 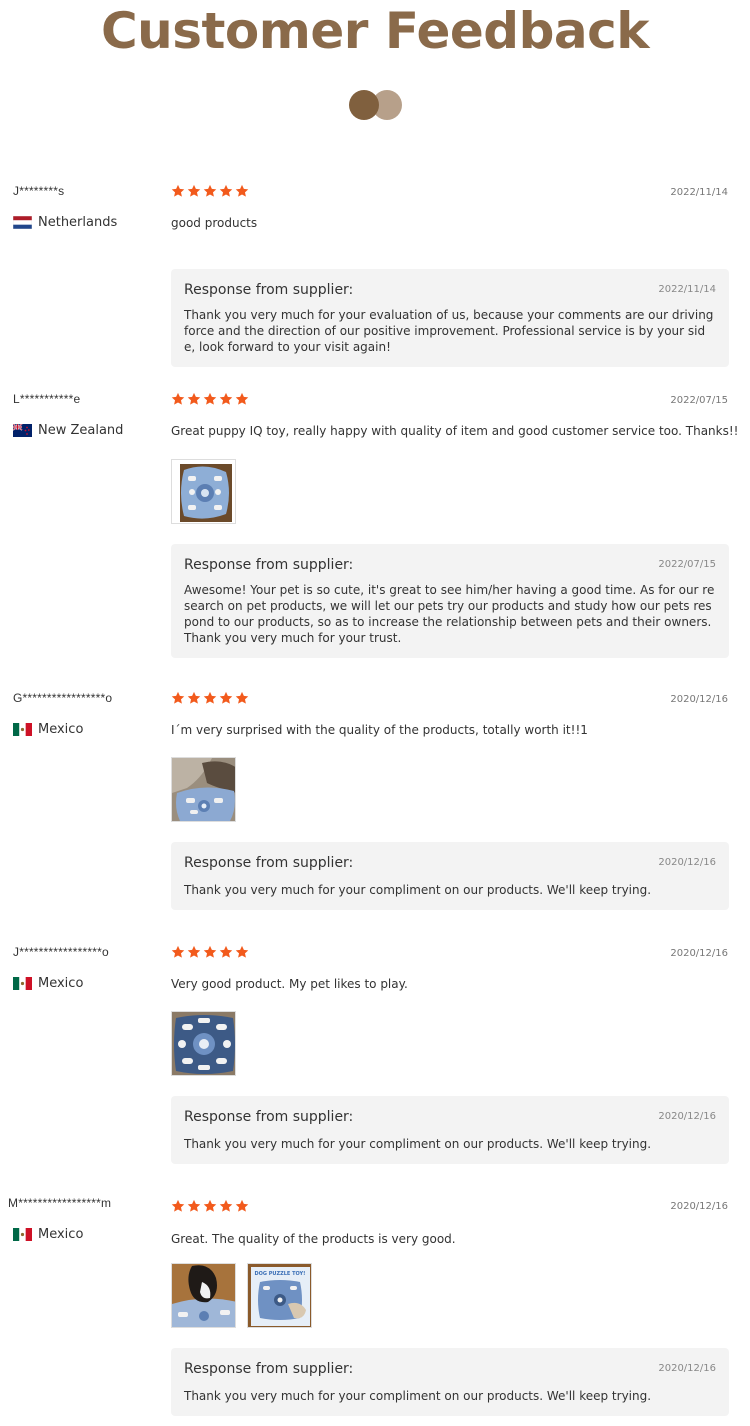 I want to click on dog-with-toy-photo, so click(x=203, y=789).